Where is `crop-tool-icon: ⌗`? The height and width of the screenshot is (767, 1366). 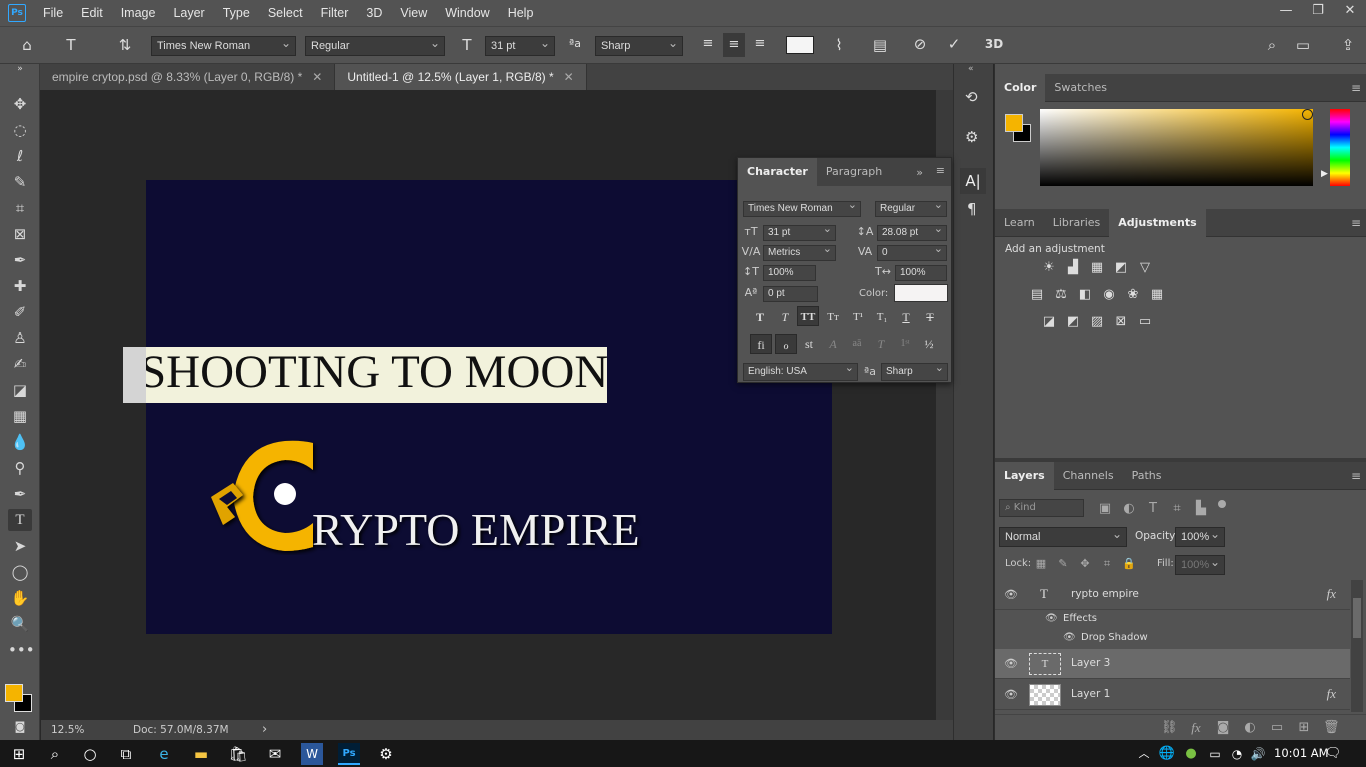
crop-tool-icon: ⌗ is located at coordinates (20, 208).